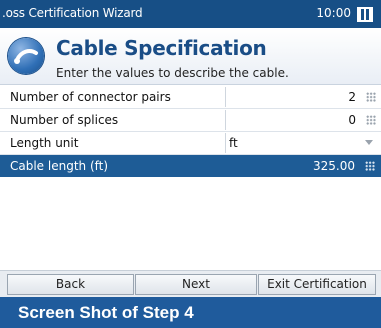  I want to click on field-value: 325.00, so click(334, 166).